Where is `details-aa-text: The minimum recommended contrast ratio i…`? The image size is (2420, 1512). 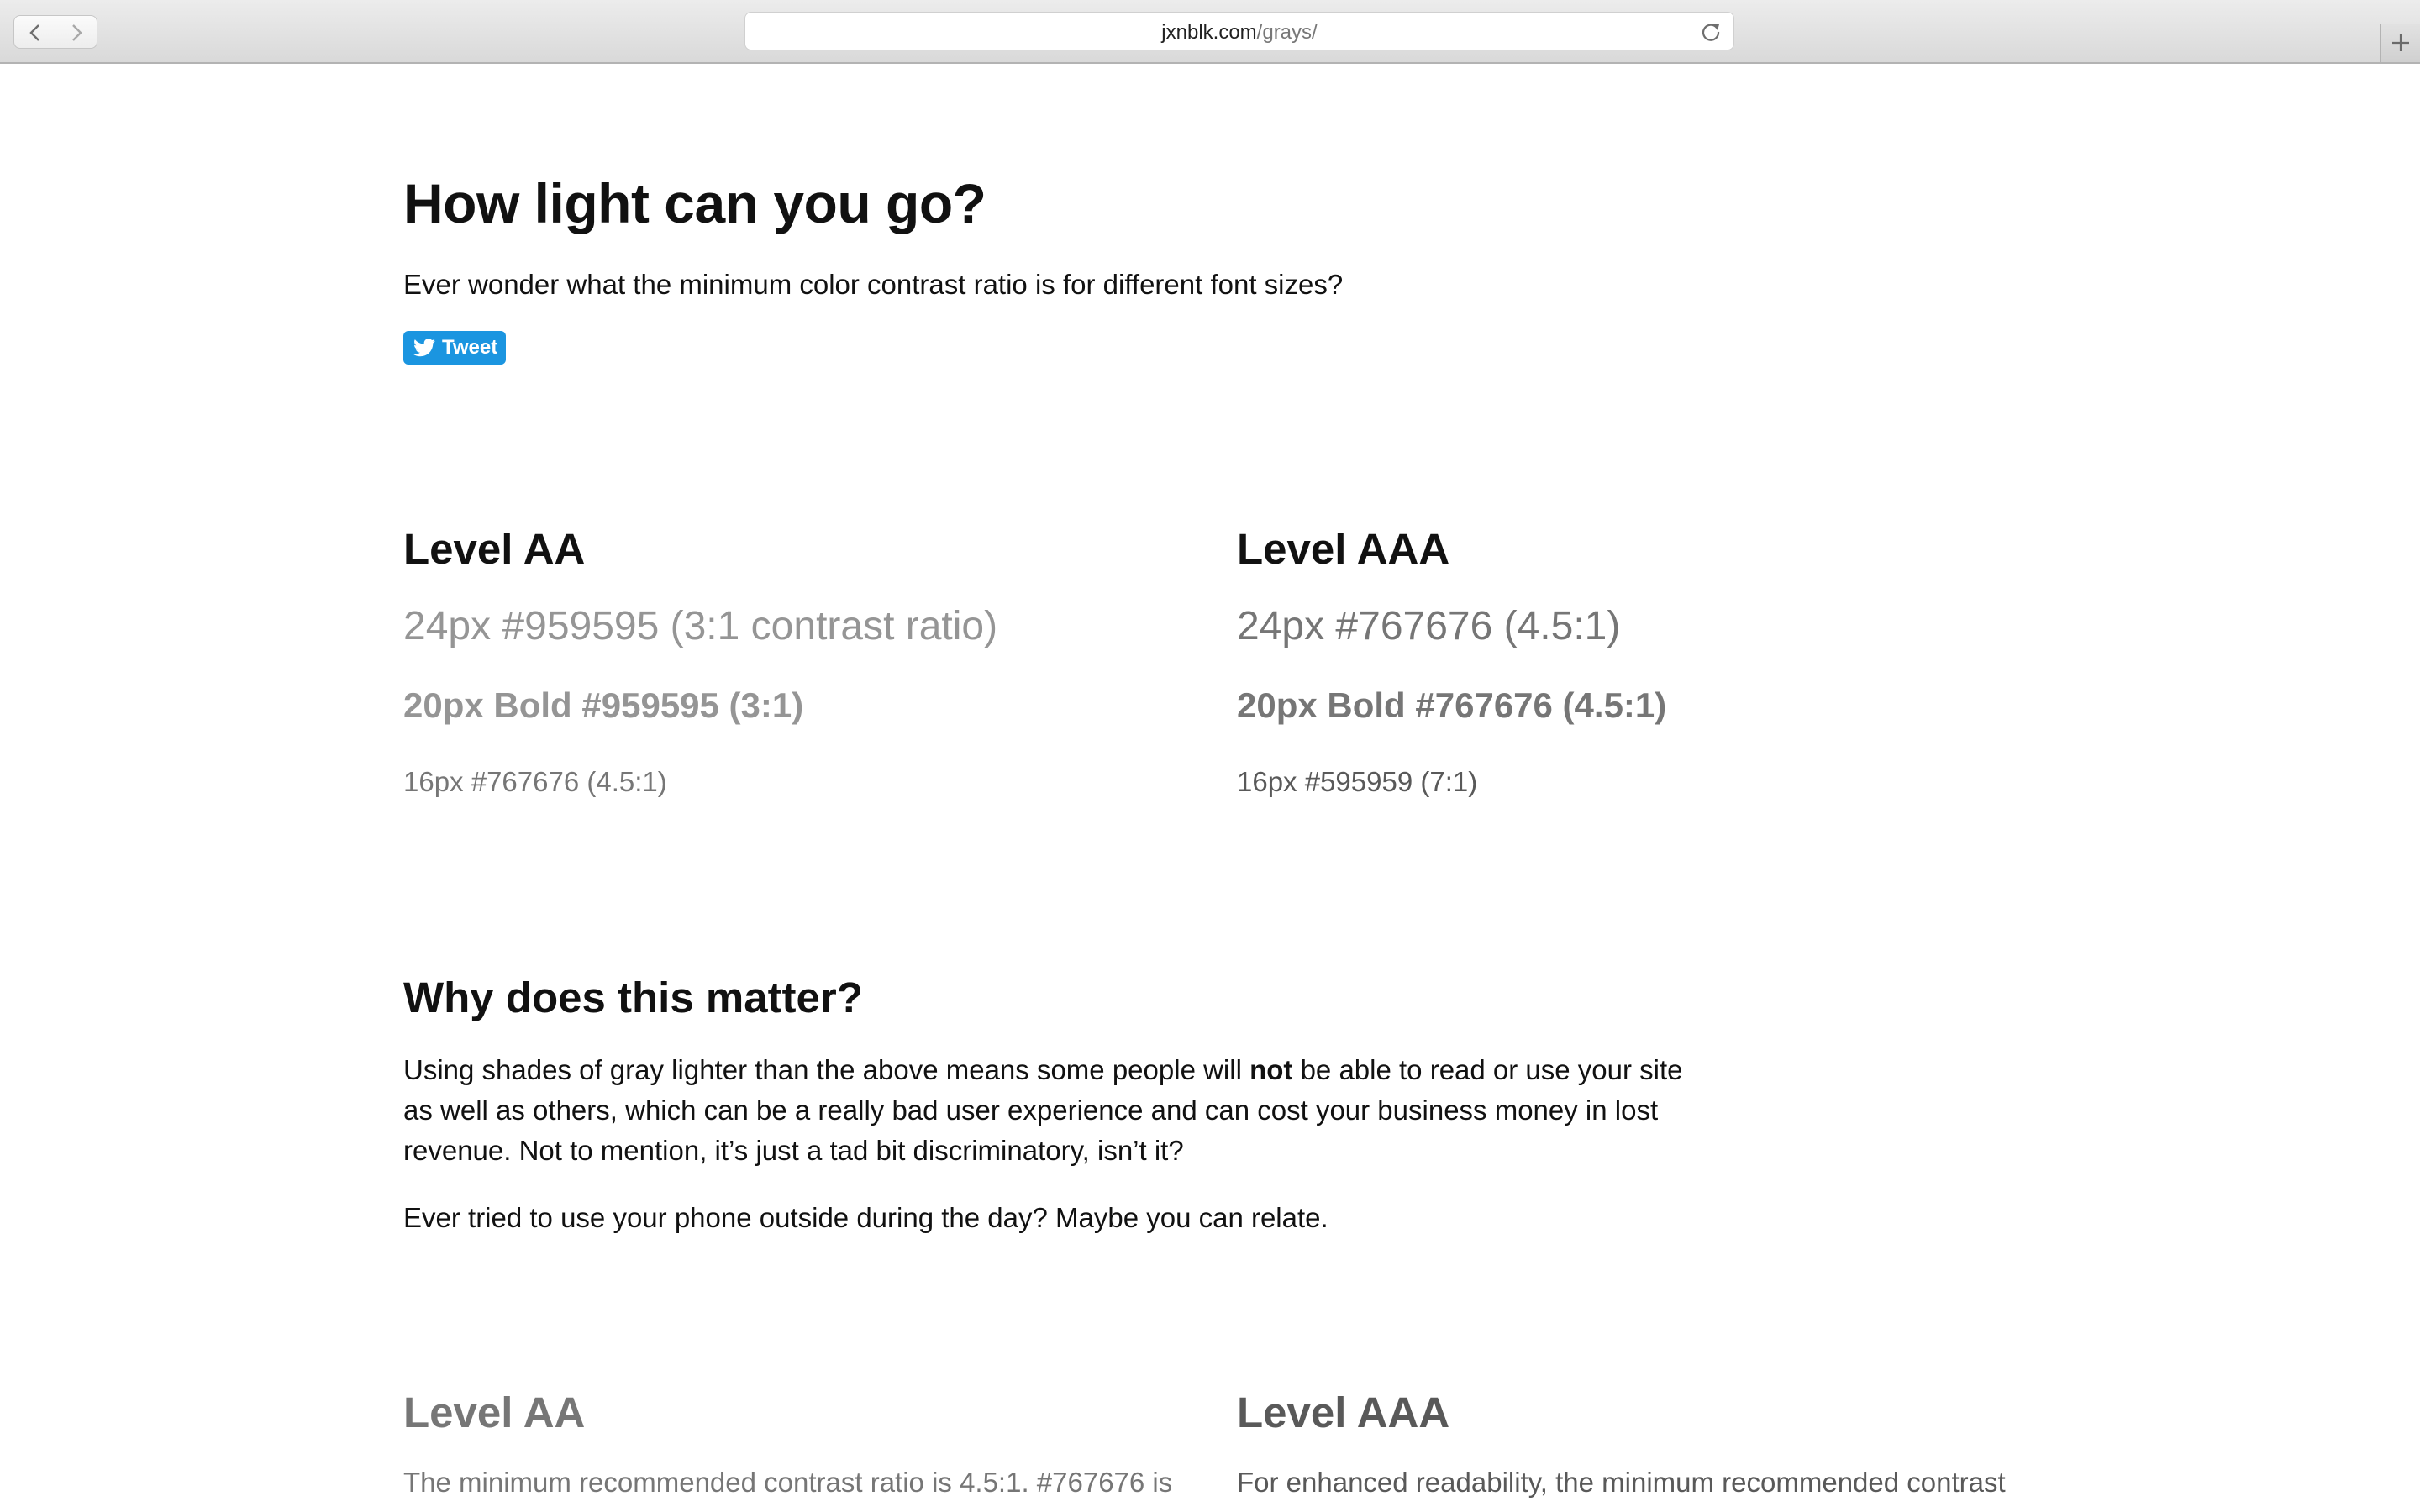
details-aa-text: The minimum recommended contrast ratio i… is located at coordinates (788, 1482).